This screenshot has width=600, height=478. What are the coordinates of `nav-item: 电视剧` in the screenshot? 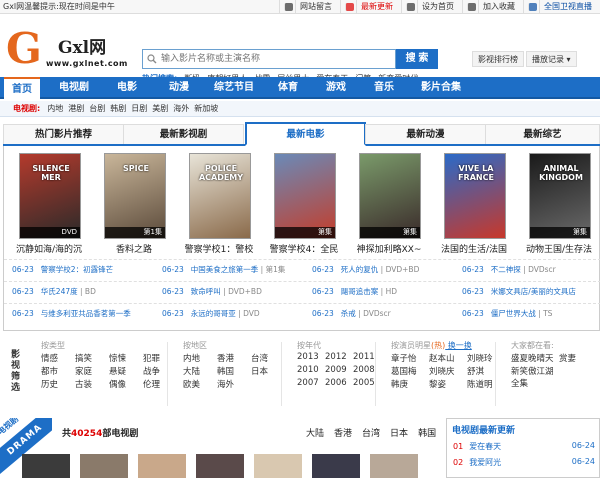 It's located at (74, 88).